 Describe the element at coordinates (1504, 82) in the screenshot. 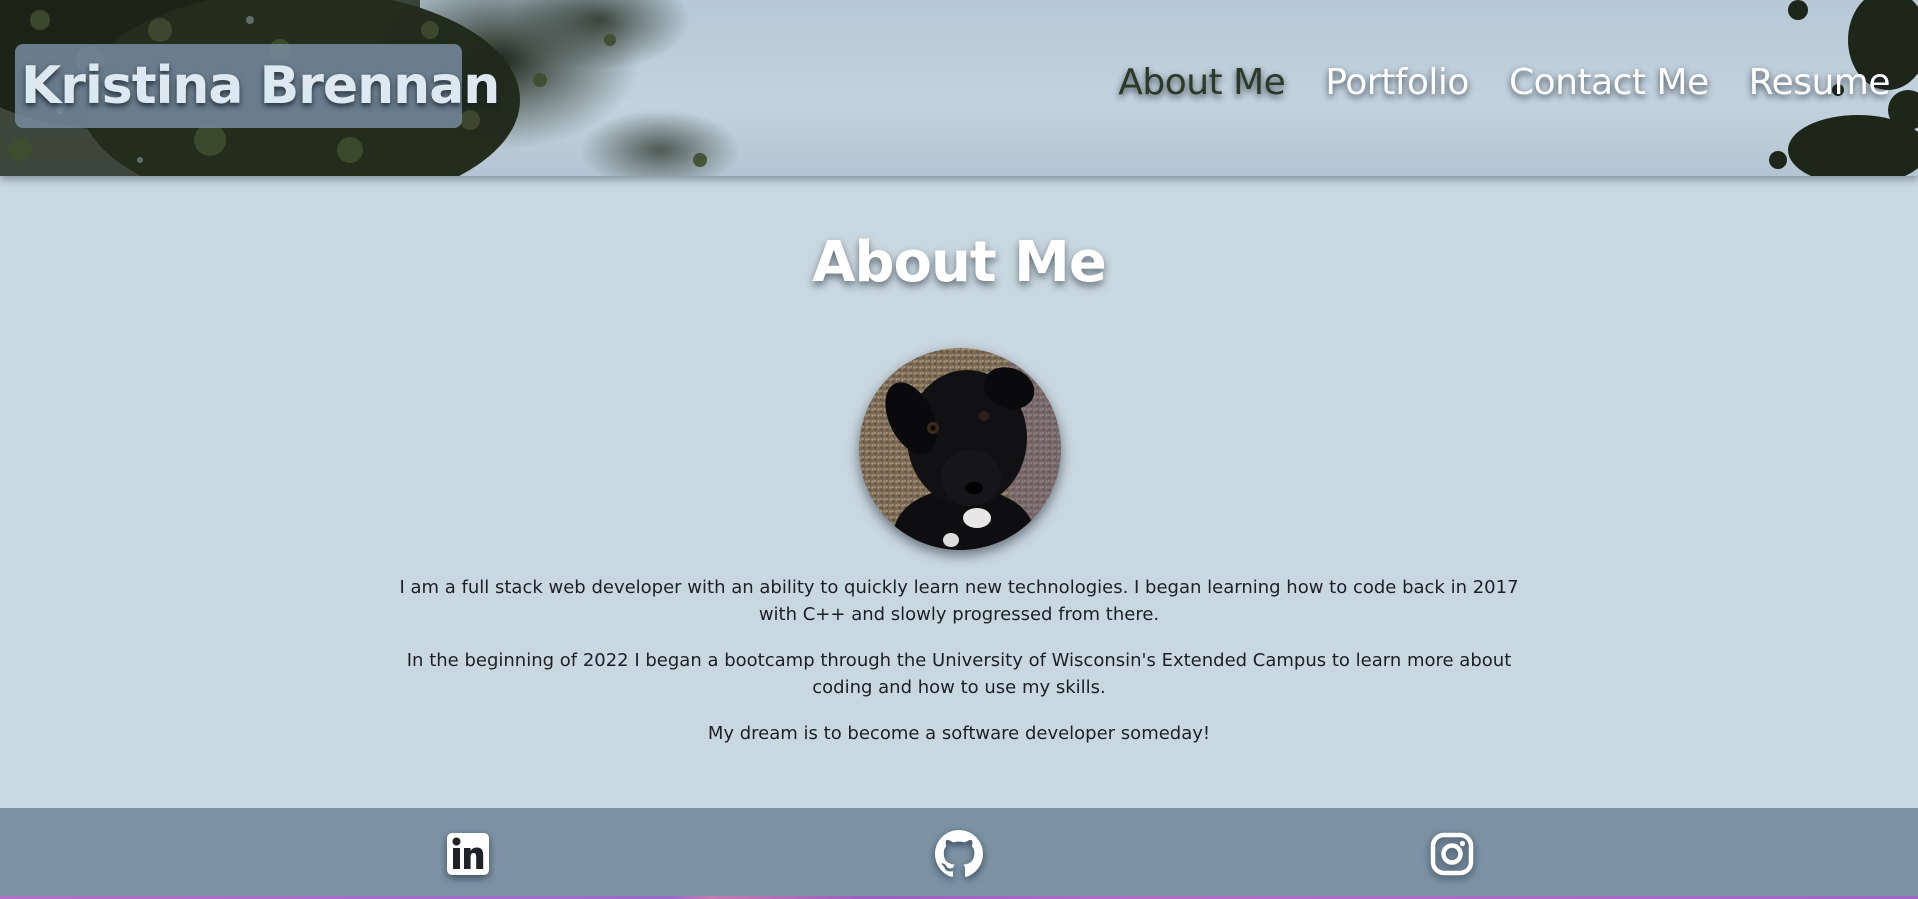

I see `main-nav: About Me Portfolio Contact Me Resume` at that location.